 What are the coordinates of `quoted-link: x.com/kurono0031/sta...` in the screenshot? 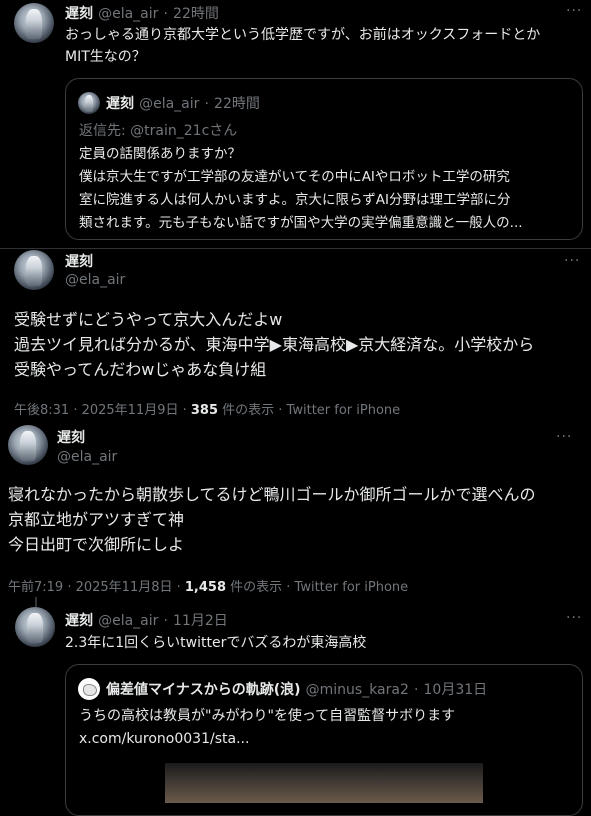 It's located at (326, 739).